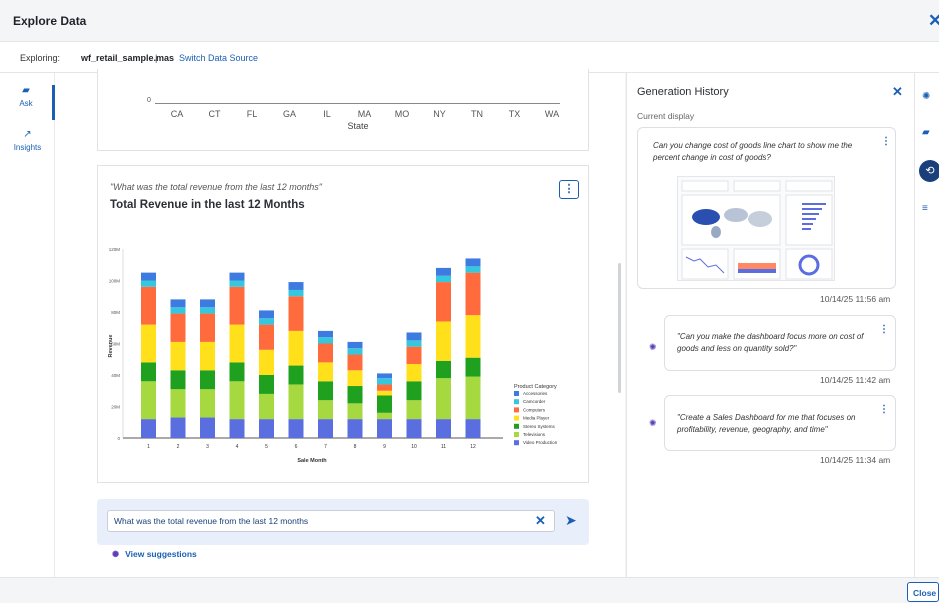  Describe the element at coordinates (357, 103) in the screenshot. I see `x-axis-line` at that location.